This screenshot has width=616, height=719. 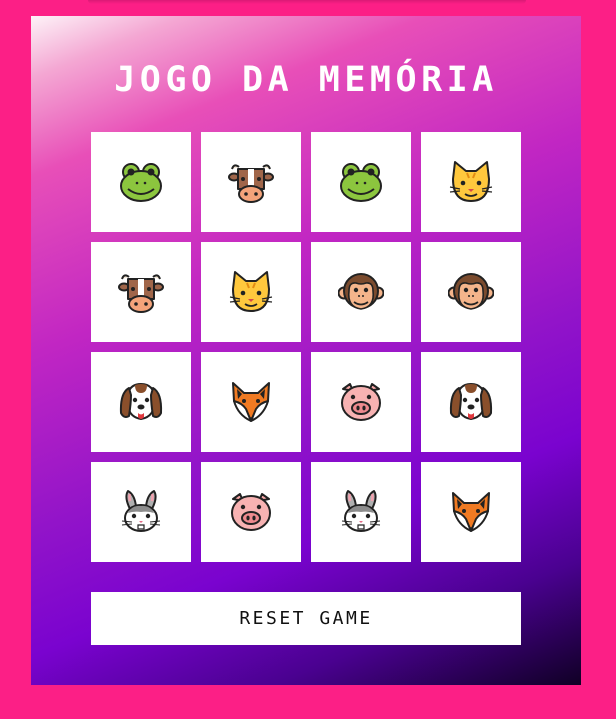 I want to click on page-title: JOGO DA MEMÓRIA, so click(x=306, y=80).